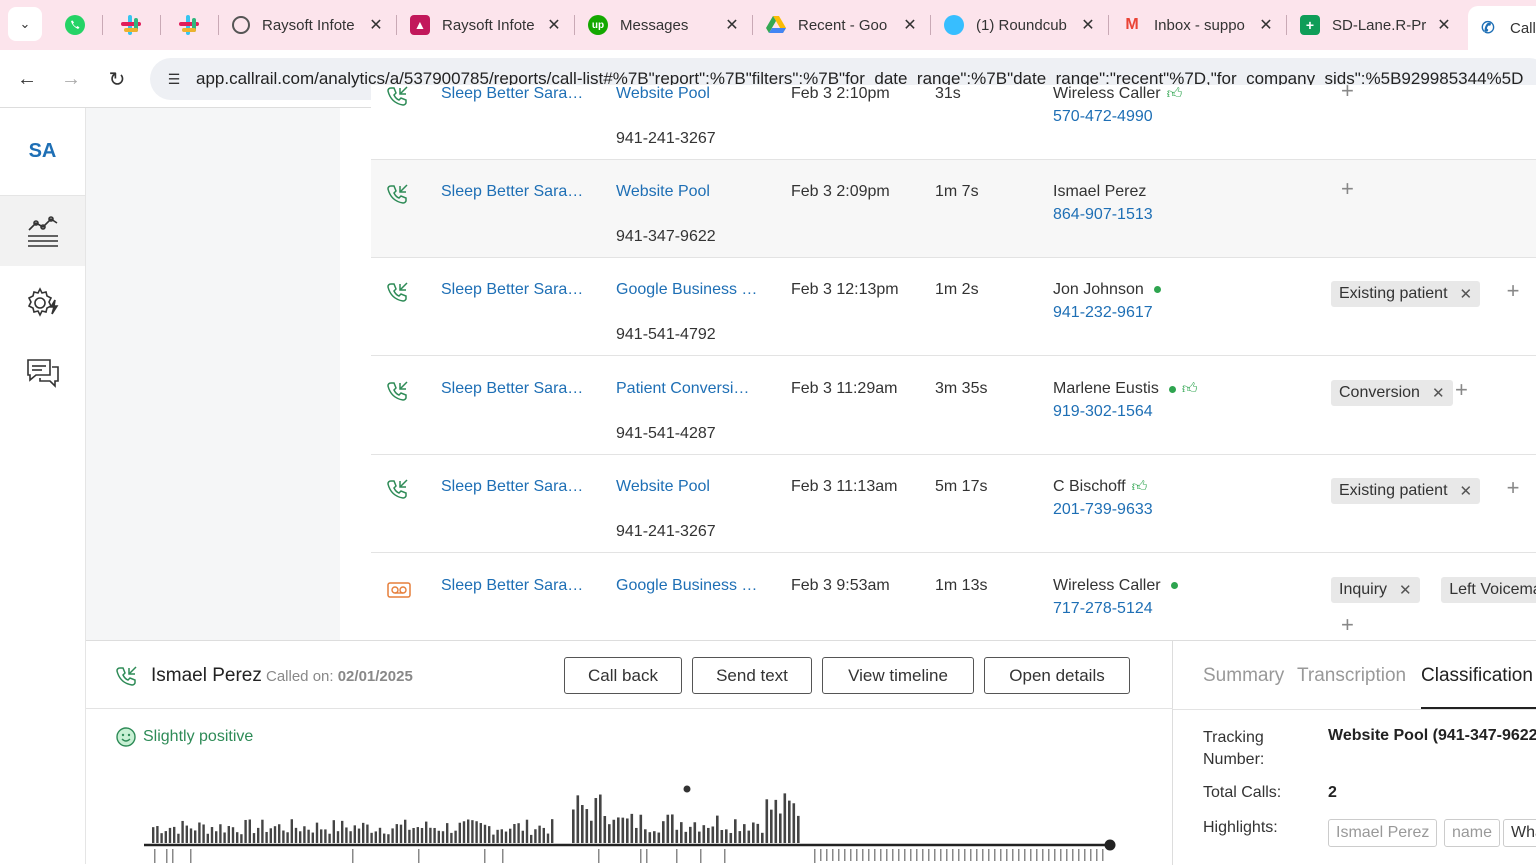  What do you see at coordinates (1502, 28) in the screenshot?
I see `browser-tab-active: ✆ Call` at bounding box center [1502, 28].